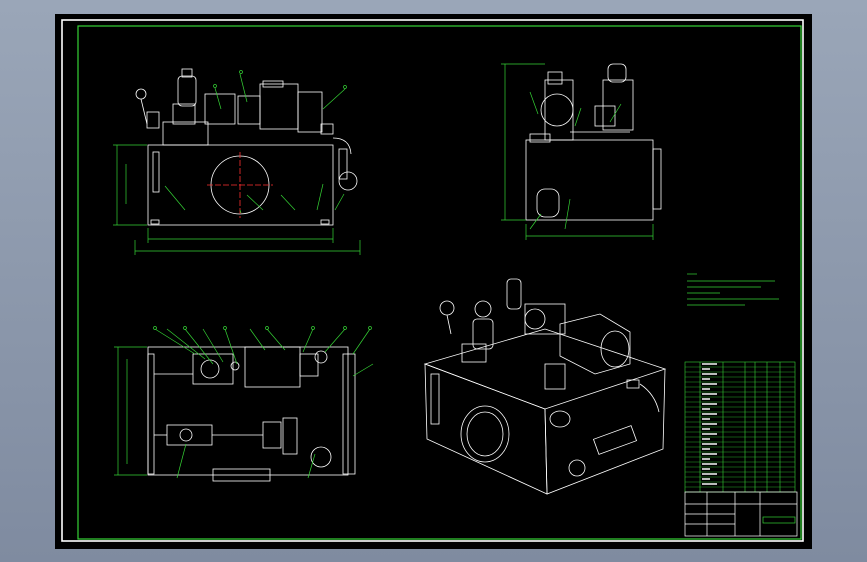  Describe the element at coordinates (545, 386) in the screenshot. I see `isometric-view` at that location.